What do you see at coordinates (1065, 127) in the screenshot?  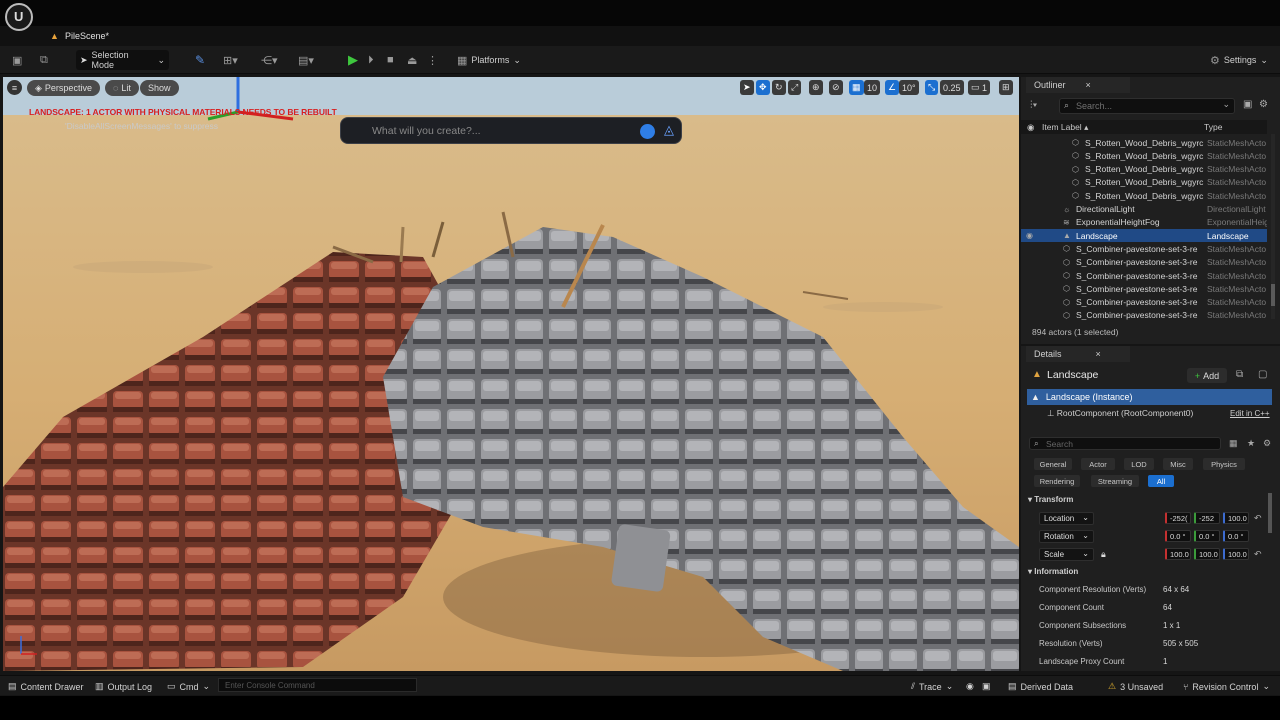 I see `item-label-header: Item Label ▴` at bounding box center [1065, 127].